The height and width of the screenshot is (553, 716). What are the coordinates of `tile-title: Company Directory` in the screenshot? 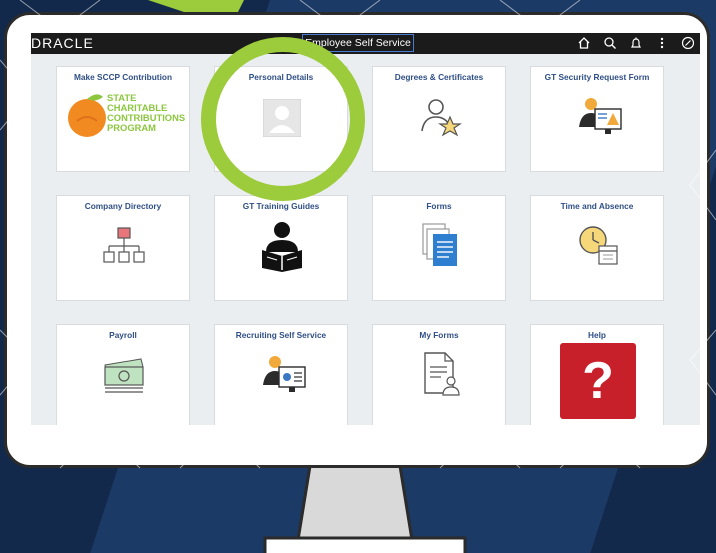 It's located at (123, 206).